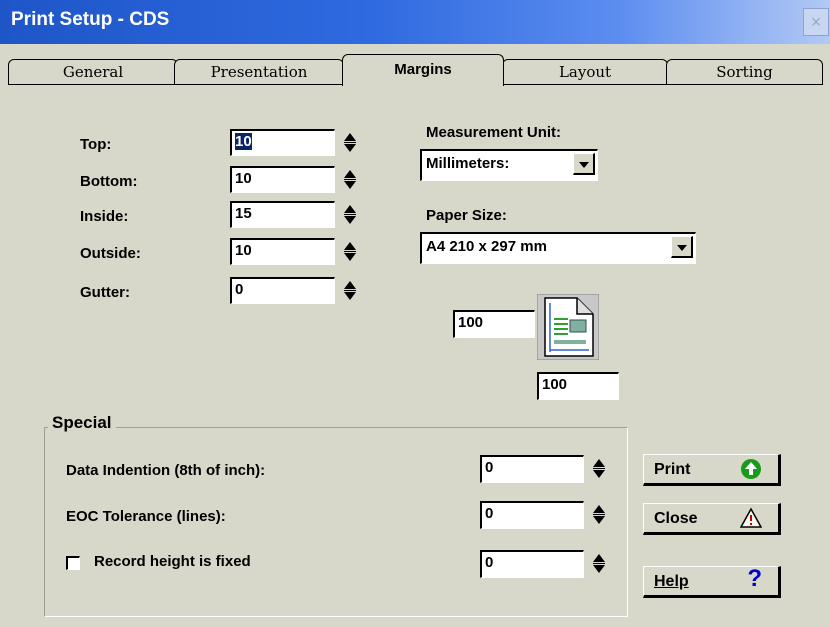 Image resolution: width=830 pixels, height=627 pixels. What do you see at coordinates (816, 22) in the screenshot?
I see `close-window-button: ×` at bounding box center [816, 22].